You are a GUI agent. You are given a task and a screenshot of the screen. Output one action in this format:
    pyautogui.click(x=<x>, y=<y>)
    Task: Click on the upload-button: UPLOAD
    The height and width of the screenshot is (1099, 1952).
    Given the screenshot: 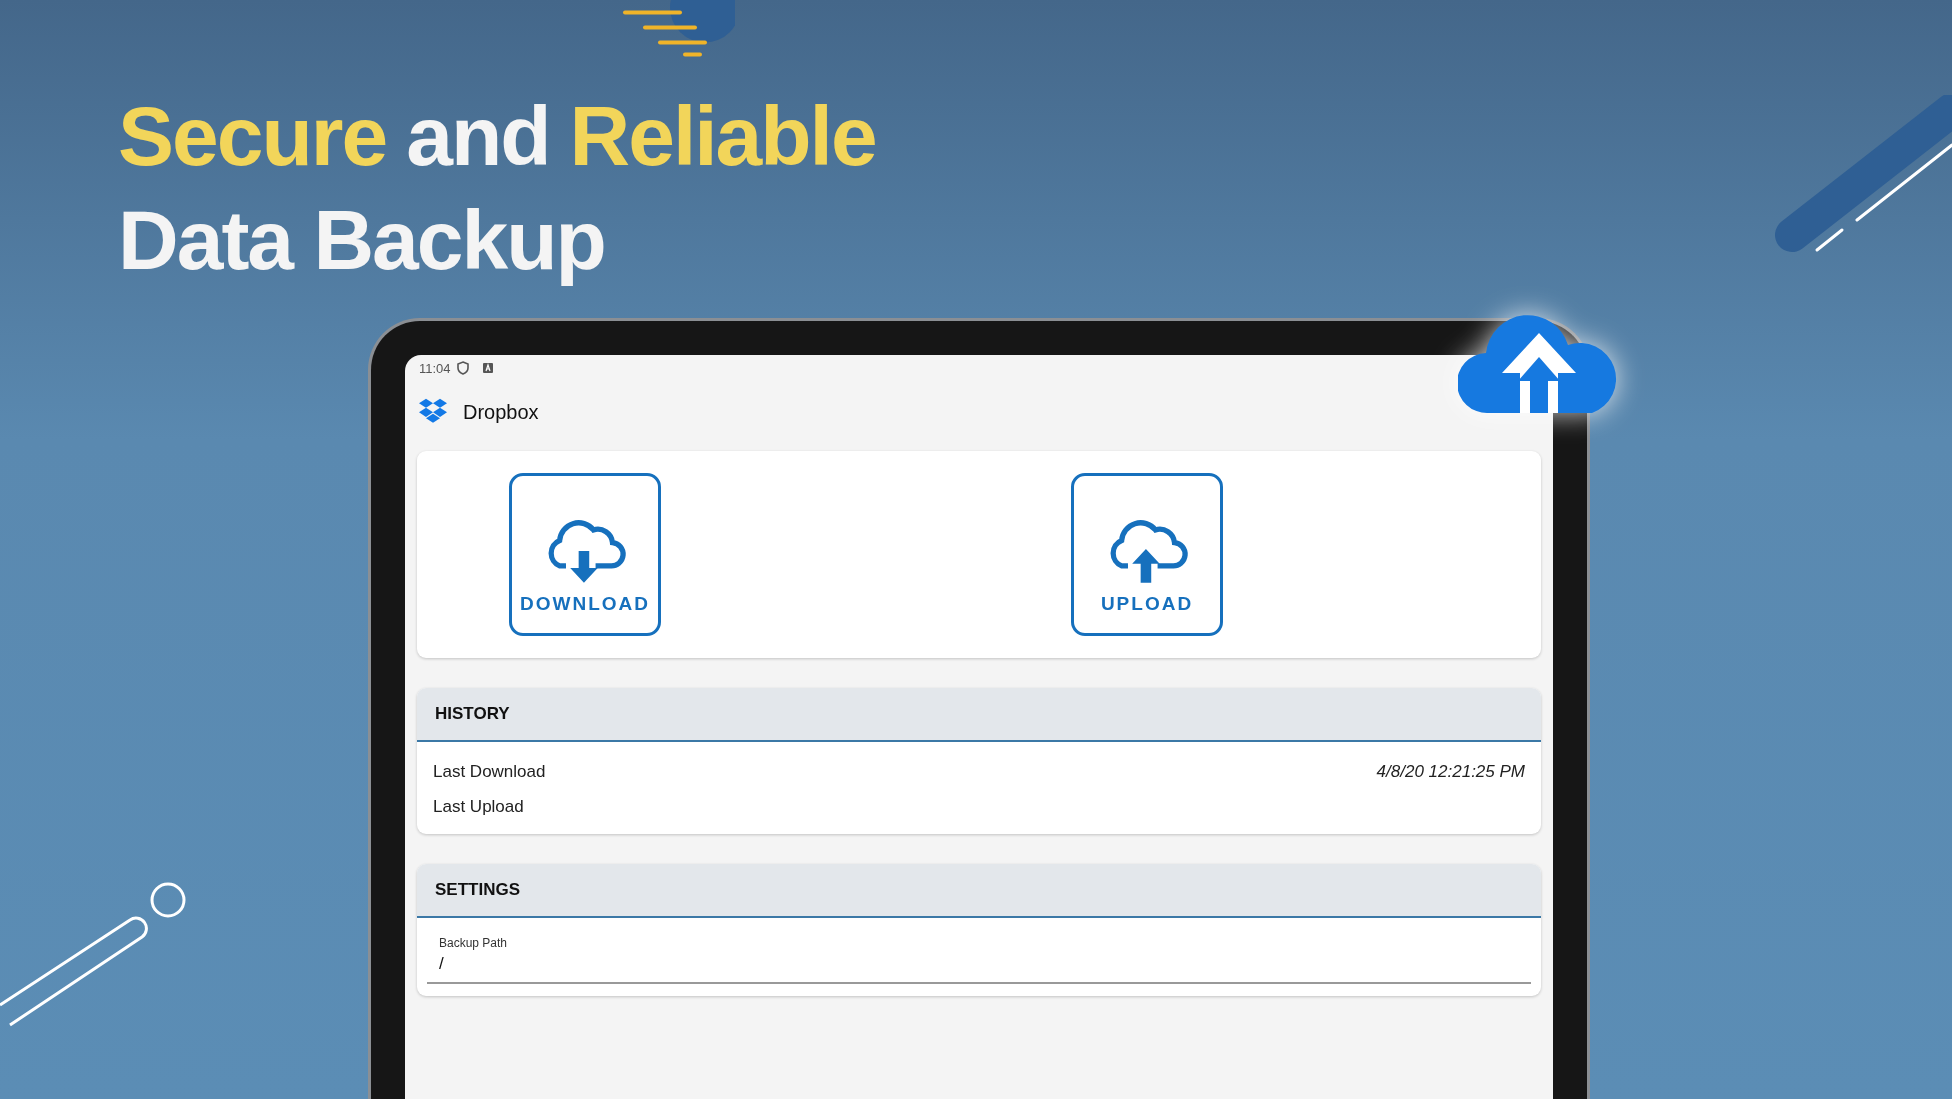 What is the action you would take?
    pyautogui.click(x=1147, y=554)
    